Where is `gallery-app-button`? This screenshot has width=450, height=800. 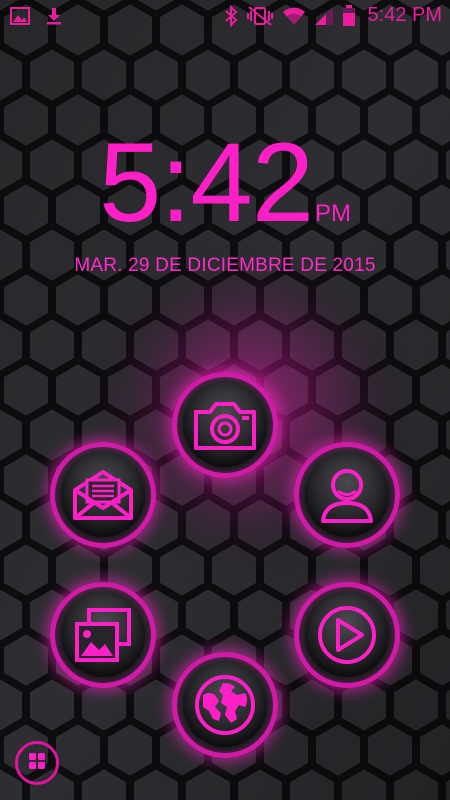 gallery-app-button is located at coordinates (103, 635).